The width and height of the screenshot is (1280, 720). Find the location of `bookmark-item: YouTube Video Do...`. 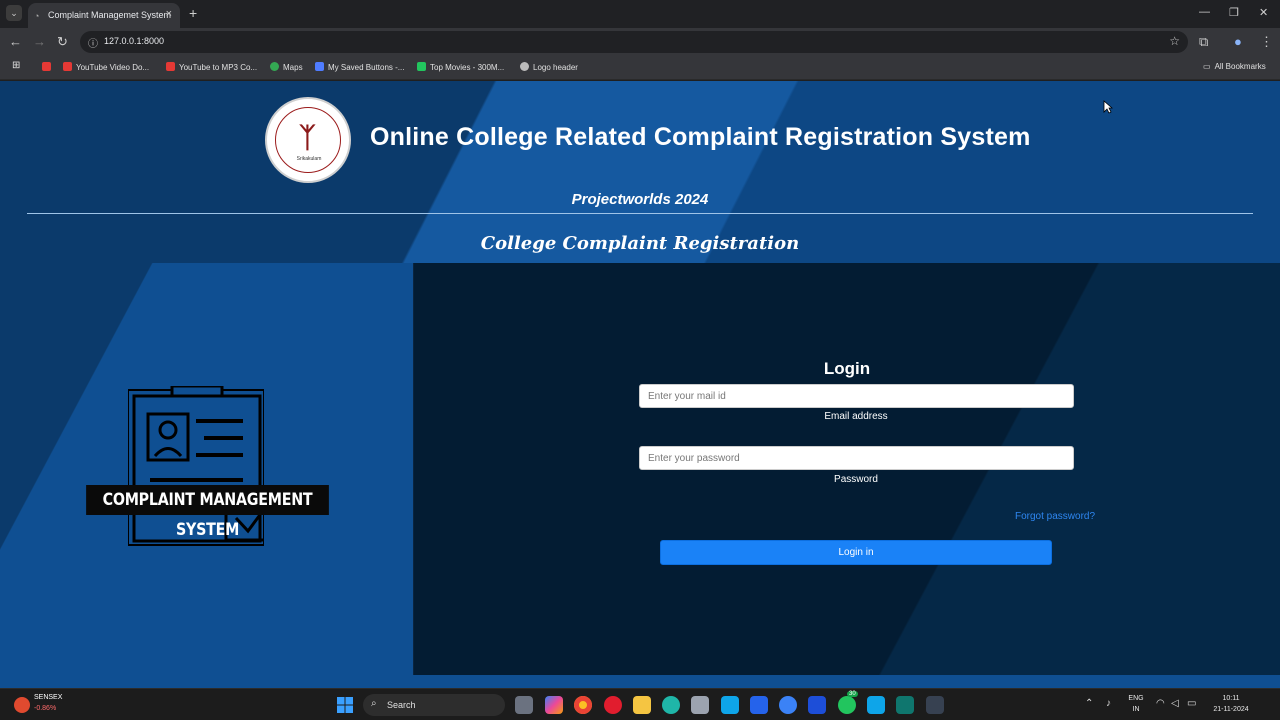

bookmark-item: YouTube Video Do... is located at coordinates (106, 67).